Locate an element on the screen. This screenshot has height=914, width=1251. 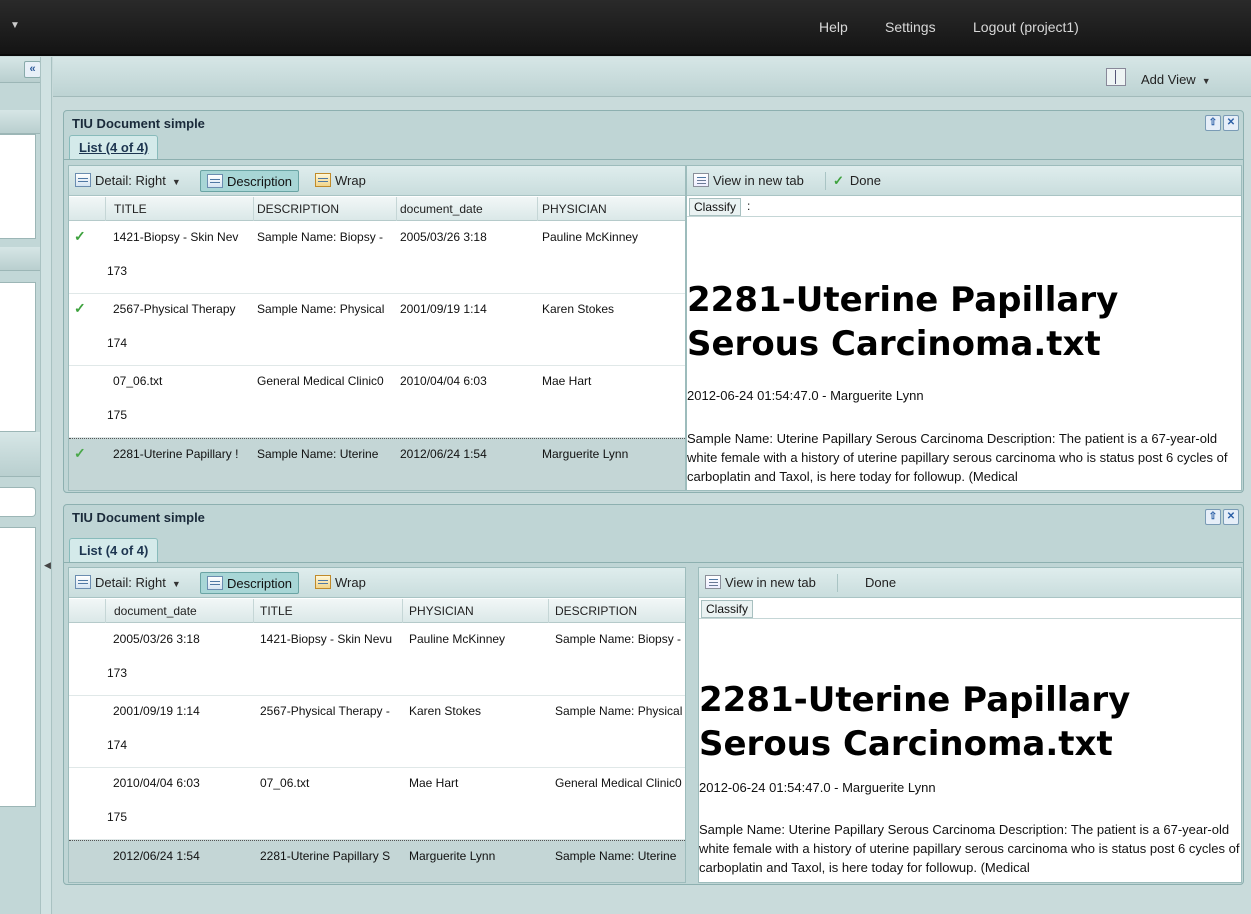
cell-date: 2005/03/26 3:18 is located at coordinates (156, 639).